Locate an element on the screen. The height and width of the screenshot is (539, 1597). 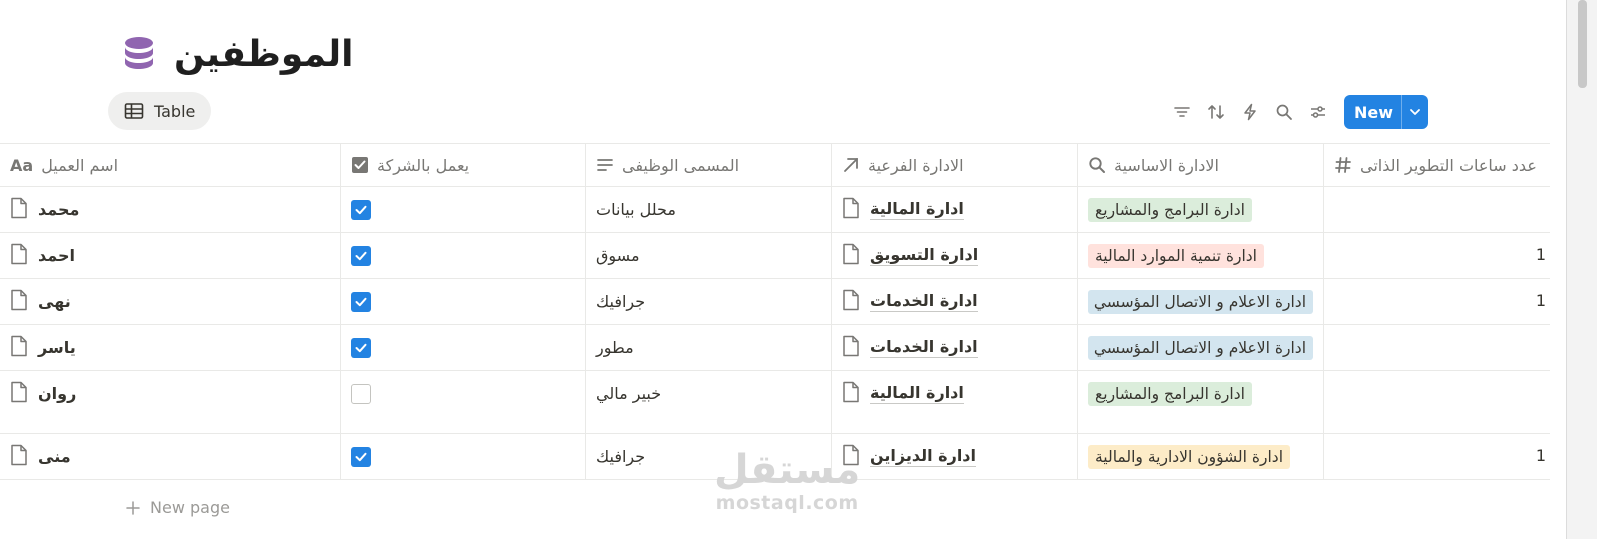
vertical-scrollbar is located at coordinates (1581, 269).